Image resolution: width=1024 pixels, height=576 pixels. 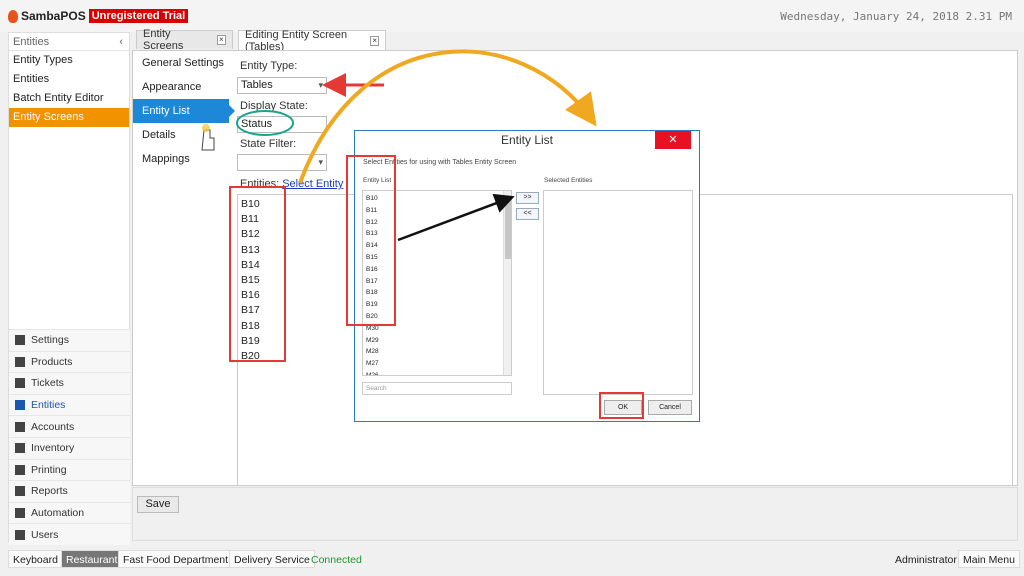 I want to click on list-item: B17, so click(x=437, y=282).